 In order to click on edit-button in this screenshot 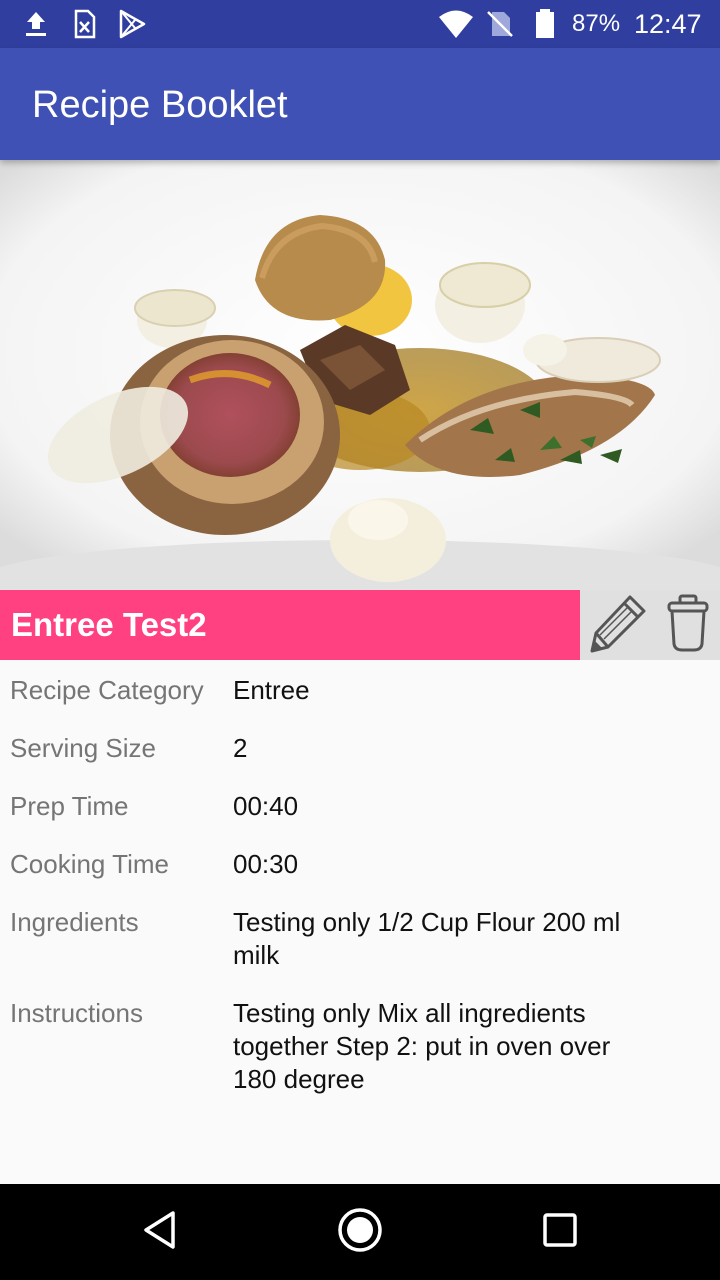, I will do `click(617, 625)`.